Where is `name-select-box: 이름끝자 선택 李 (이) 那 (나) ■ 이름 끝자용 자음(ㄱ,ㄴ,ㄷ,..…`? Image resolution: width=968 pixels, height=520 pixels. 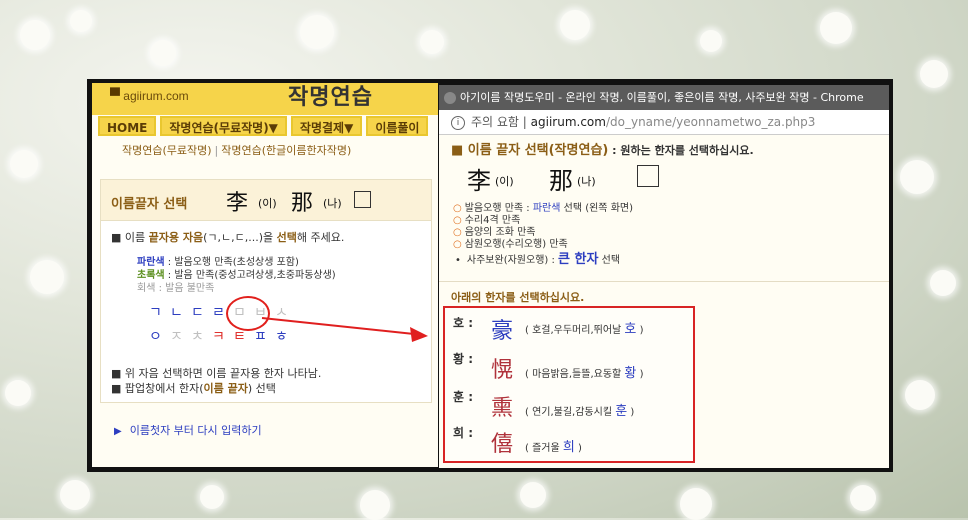 name-select-box: 이름끝자 선택 李 (이) 那 (나) ■ 이름 끝자용 자음(ㄱ,ㄴ,ㄷ,..… is located at coordinates (266, 291).